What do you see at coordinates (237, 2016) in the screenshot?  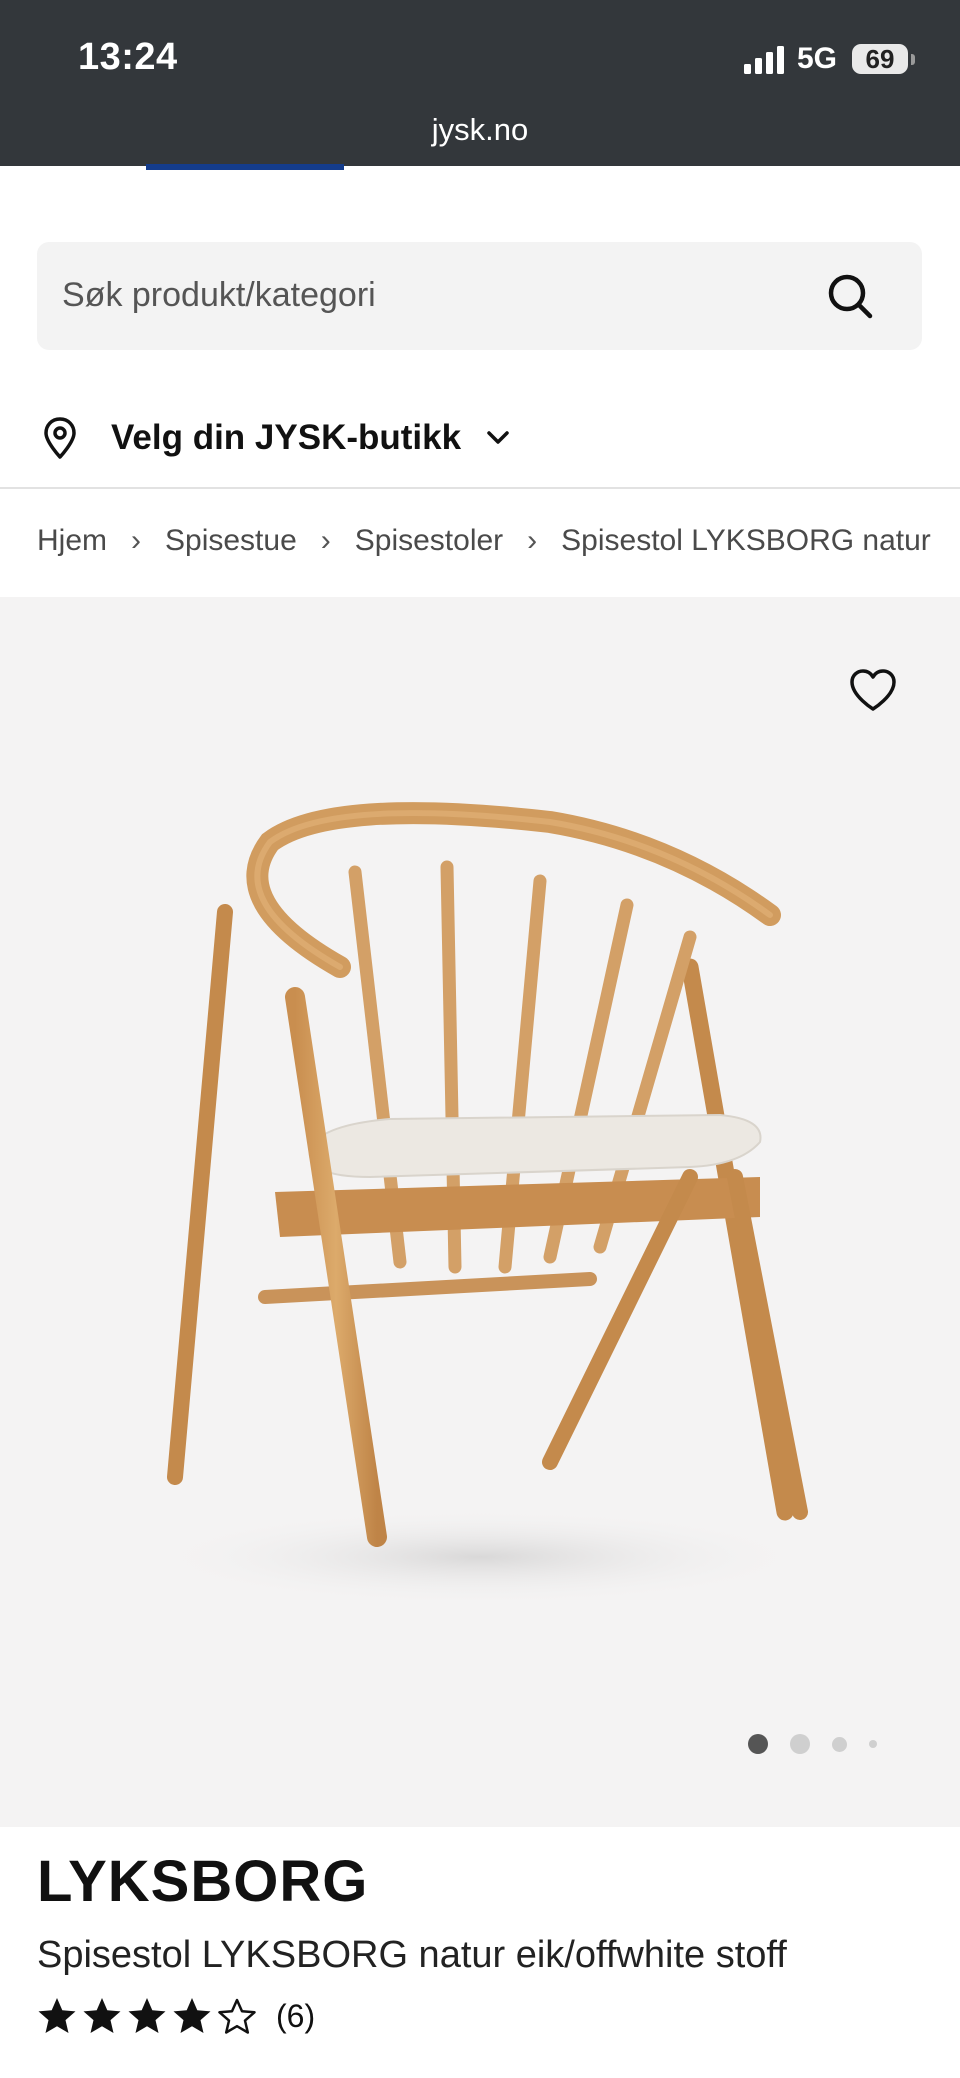 I see `star-empty-icon` at bounding box center [237, 2016].